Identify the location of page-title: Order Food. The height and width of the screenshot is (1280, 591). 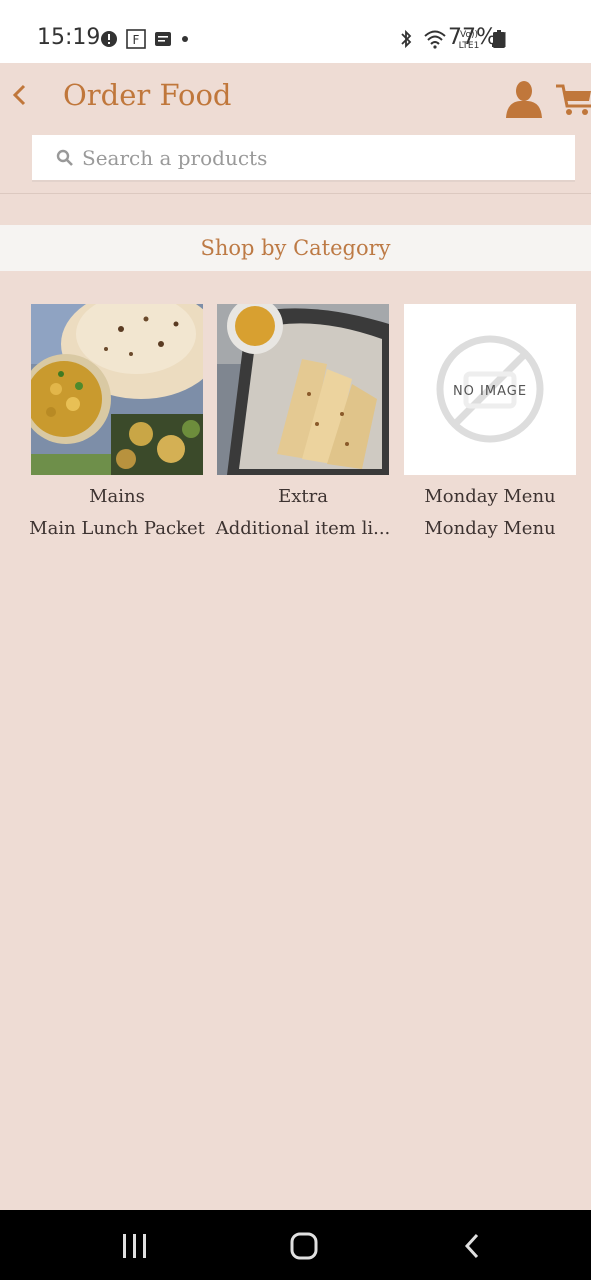
(147, 95).